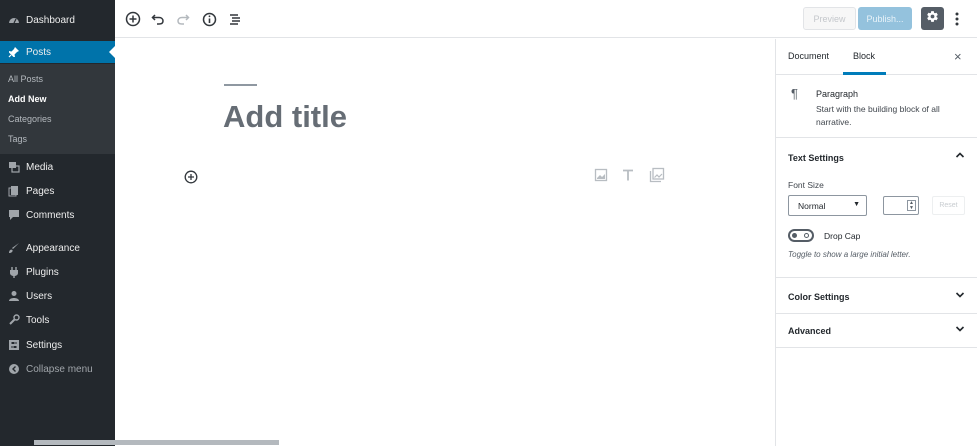 The height and width of the screenshot is (446, 977). I want to click on block-inserter-icon, so click(191, 177).